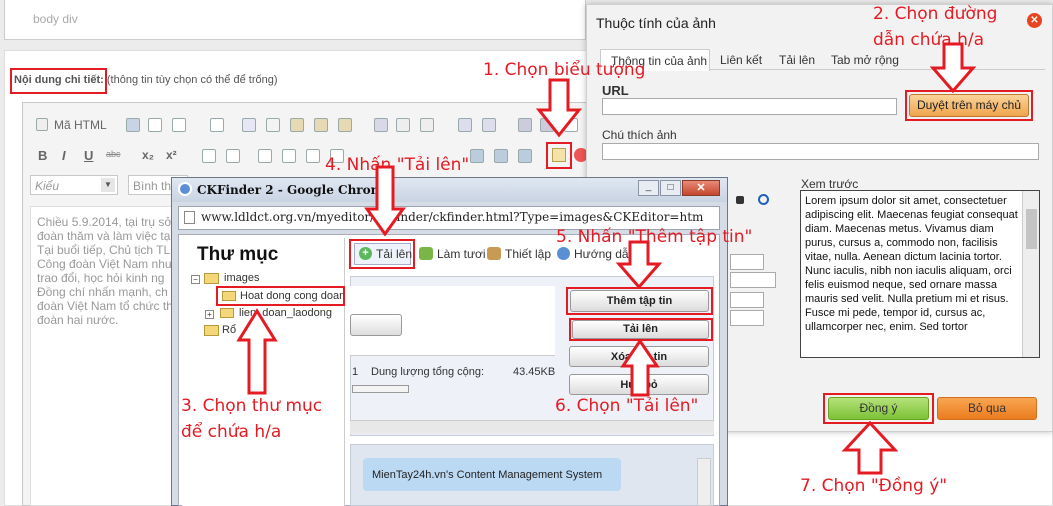 This screenshot has height=506, width=1053. Describe the element at coordinates (820, 151) in the screenshot. I see `alt-text-input` at that location.